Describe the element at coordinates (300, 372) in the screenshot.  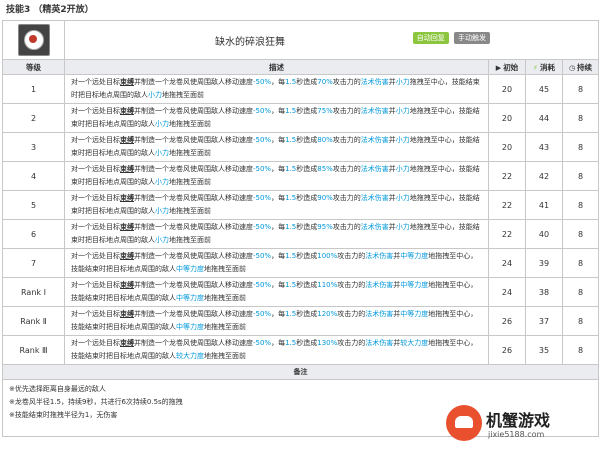
I see `notes-header-row: 备注` at that location.